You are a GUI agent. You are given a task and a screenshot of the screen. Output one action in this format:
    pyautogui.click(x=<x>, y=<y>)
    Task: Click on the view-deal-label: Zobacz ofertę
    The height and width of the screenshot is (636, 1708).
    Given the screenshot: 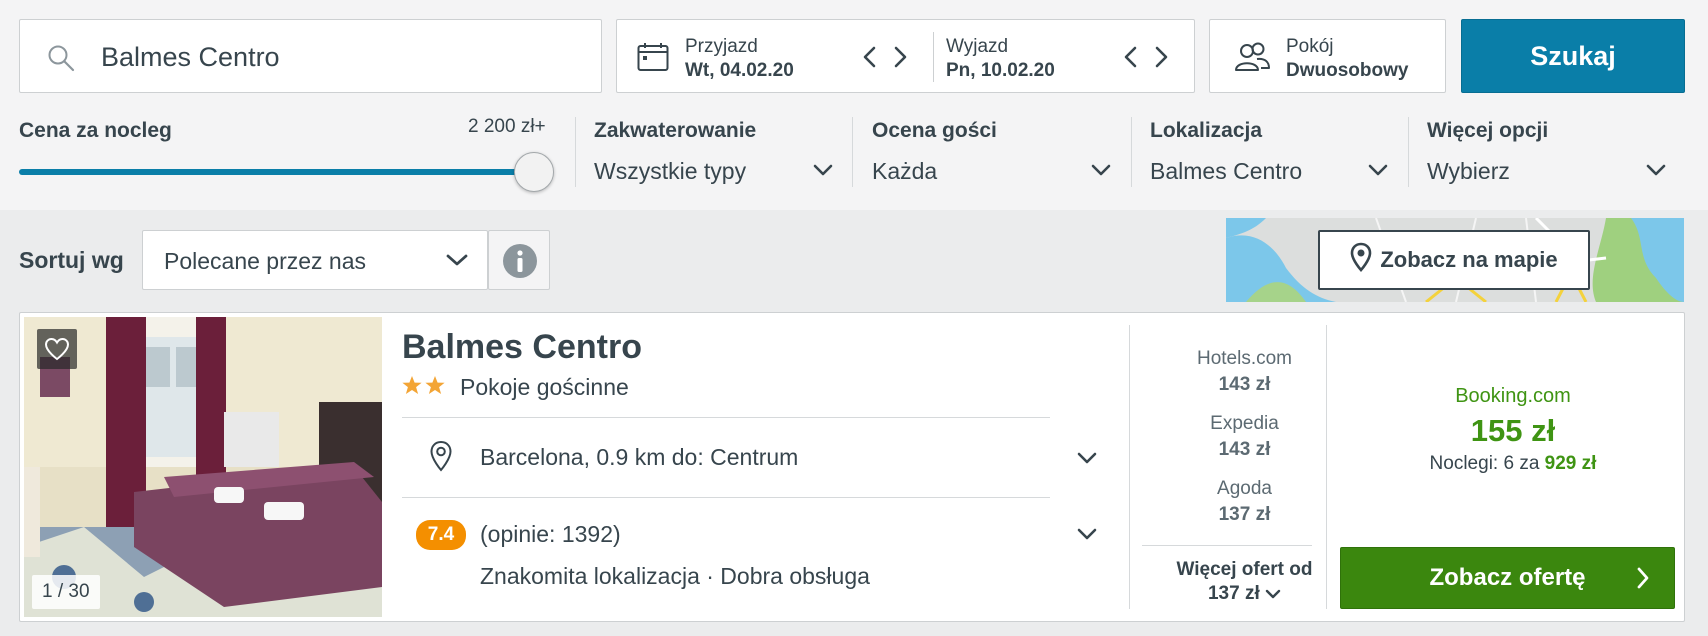 What is the action you would take?
    pyautogui.click(x=1507, y=577)
    